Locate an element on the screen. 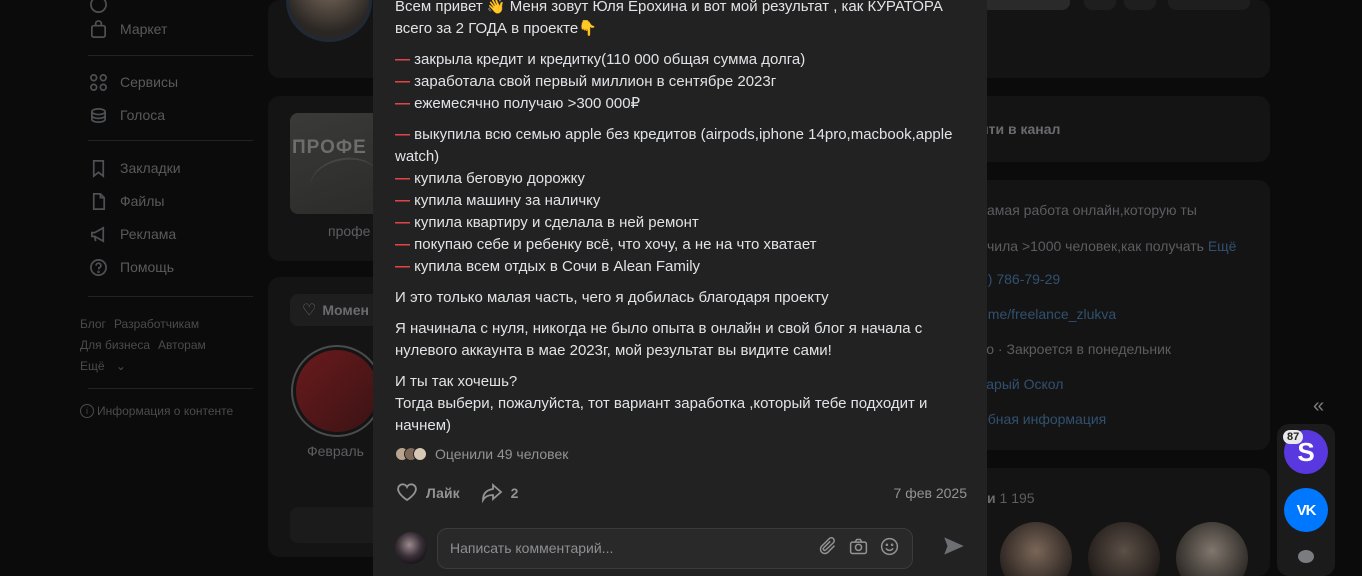  chevron-down-icon: ⌄ is located at coordinates (120, 366).